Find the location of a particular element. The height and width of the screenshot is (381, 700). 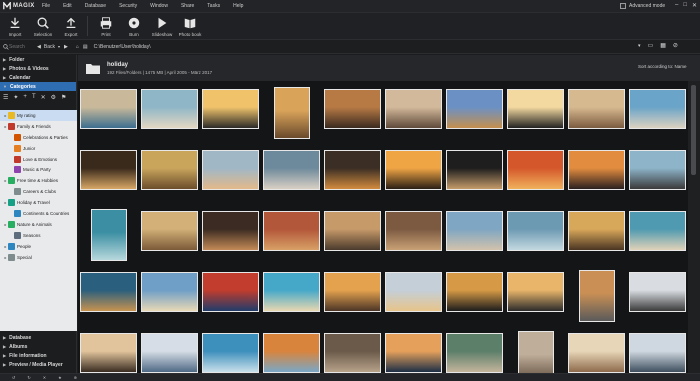

monitor-icon: ▭ is located at coordinates (651, 45).